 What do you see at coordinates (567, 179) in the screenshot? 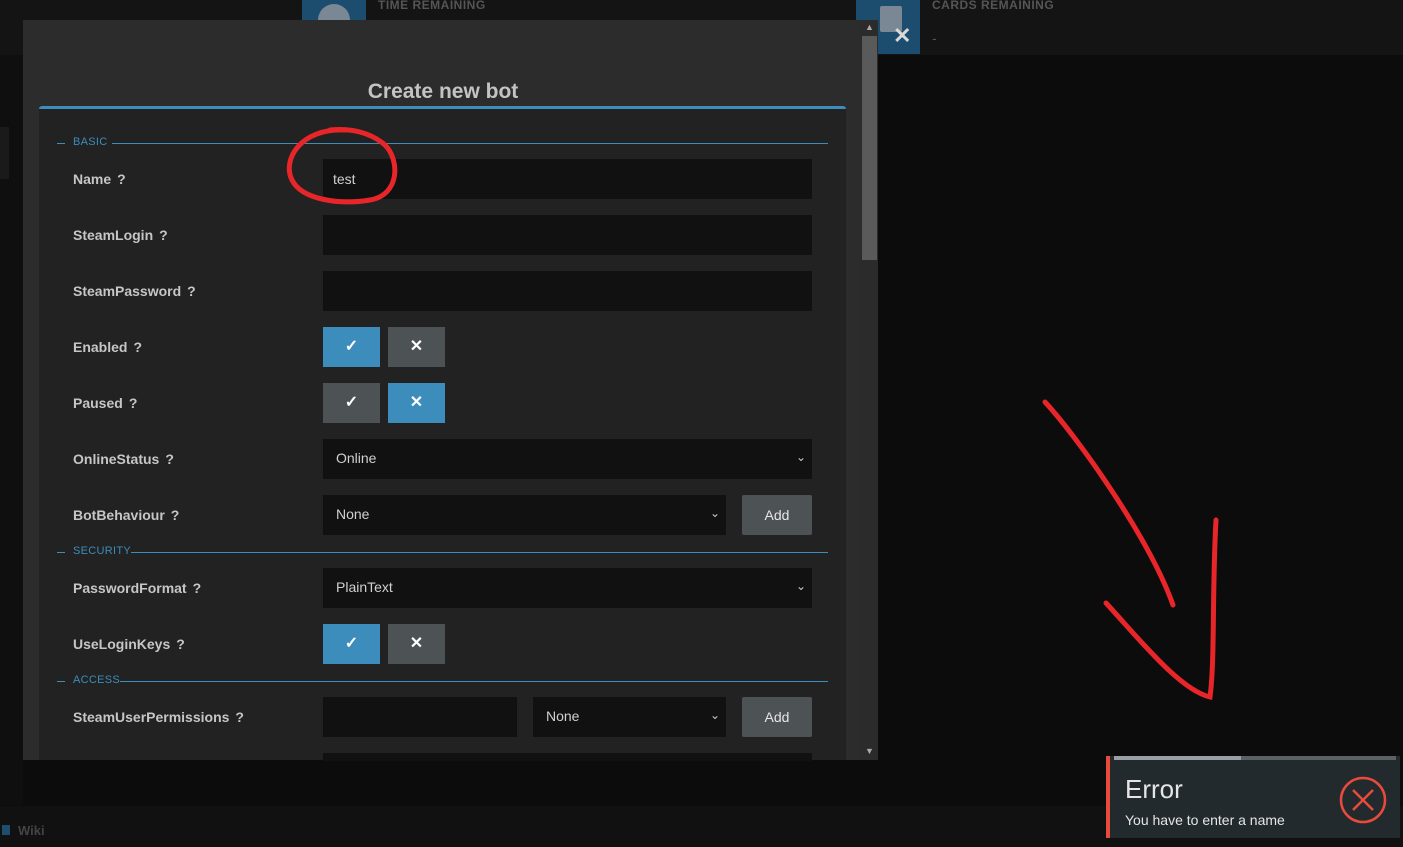
I see `name-input` at bounding box center [567, 179].